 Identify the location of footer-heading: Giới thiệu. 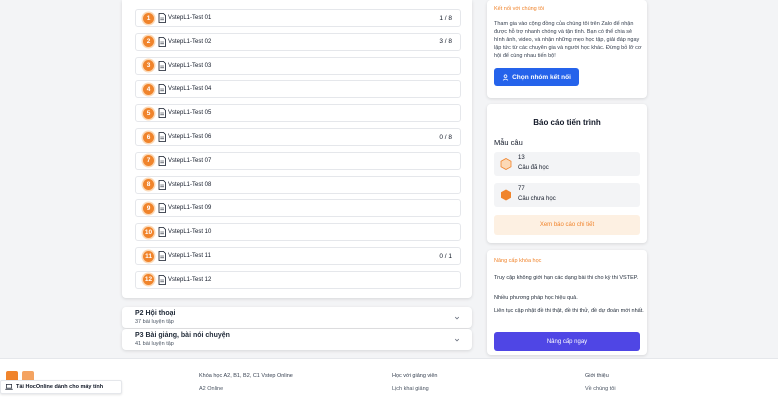
(597, 376).